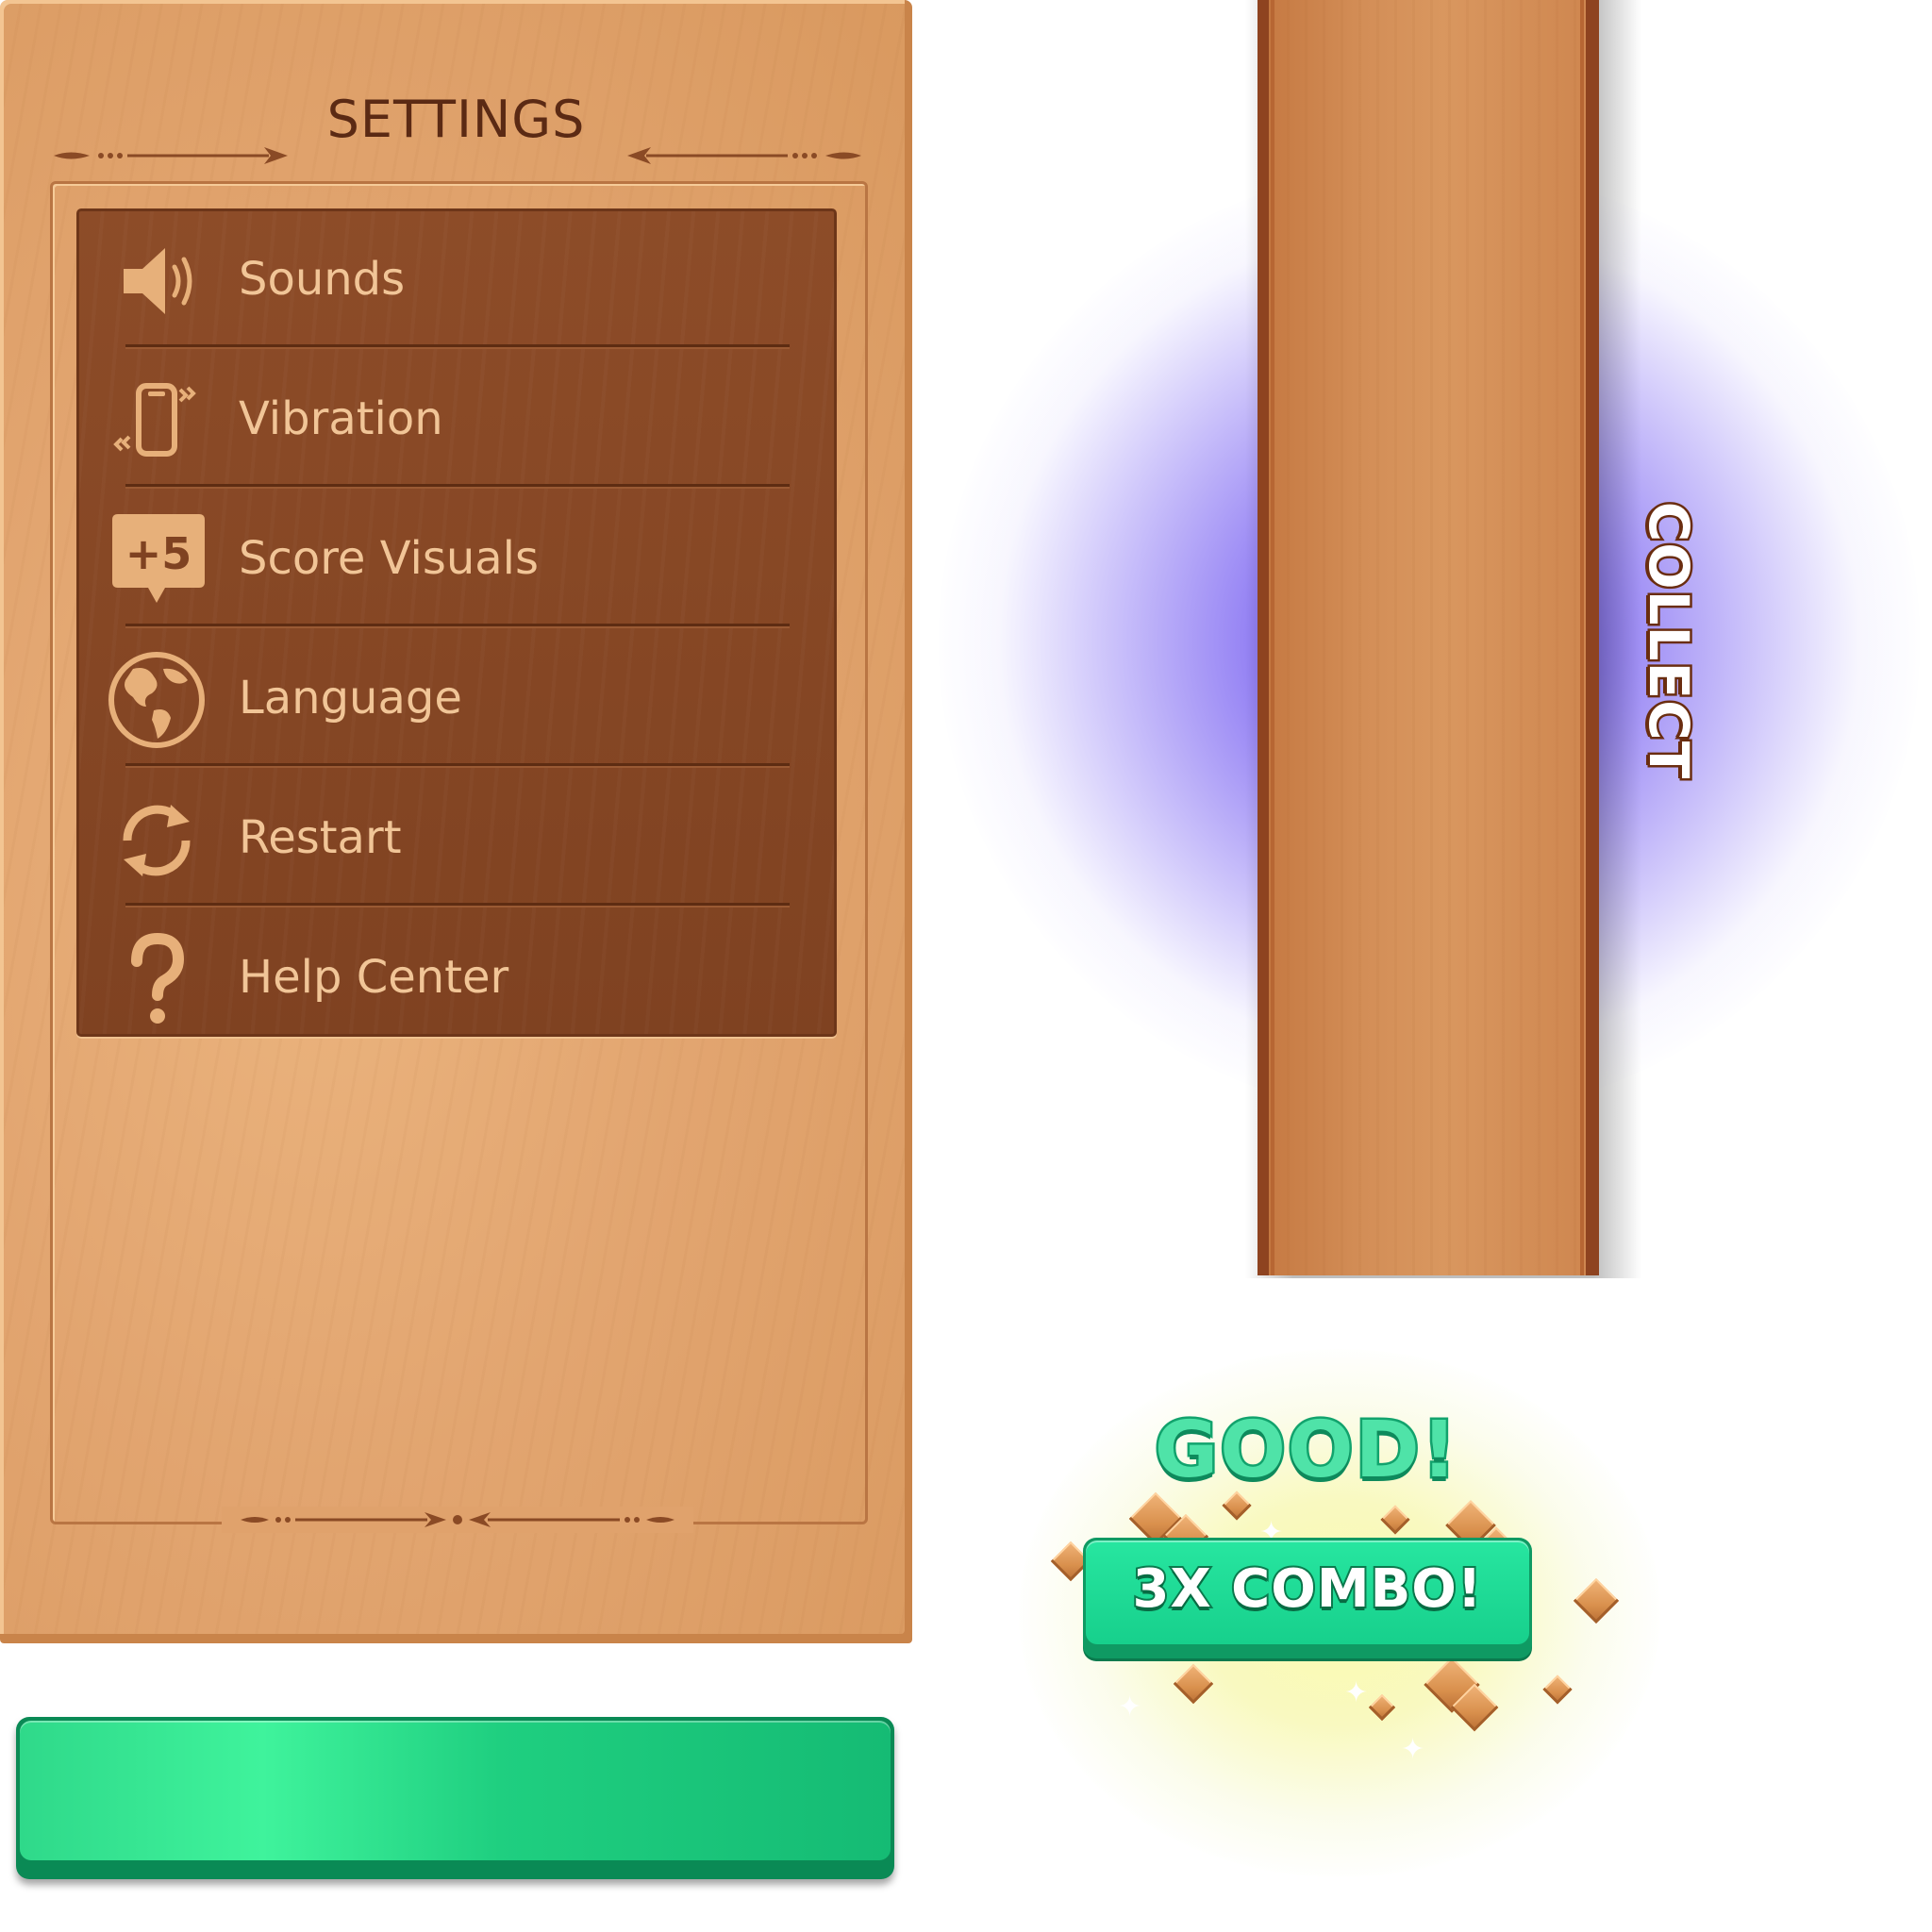 The image size is (1932, 1932). Describe the element at coordinates (159, 553) in the screenshot. I see `plus-five-text: +5` at that location.